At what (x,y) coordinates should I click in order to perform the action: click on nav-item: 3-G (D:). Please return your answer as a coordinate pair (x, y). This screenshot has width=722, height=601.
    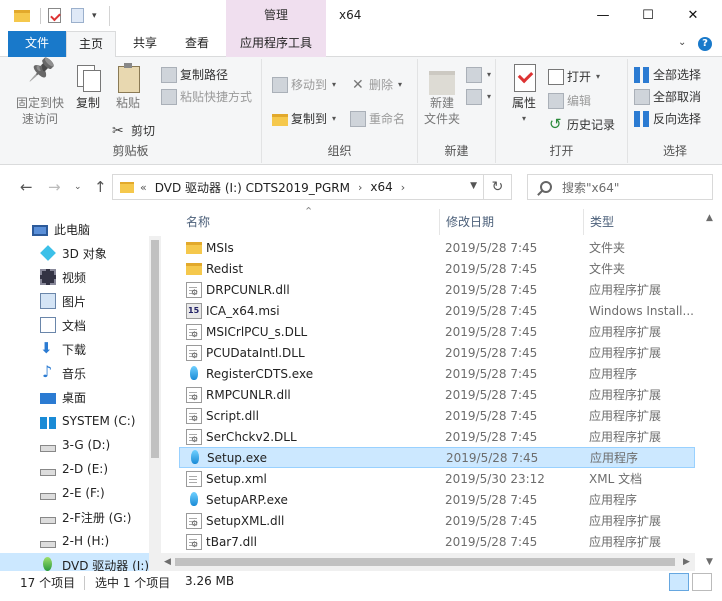
    Looking at the image, I should click on (75, 445).